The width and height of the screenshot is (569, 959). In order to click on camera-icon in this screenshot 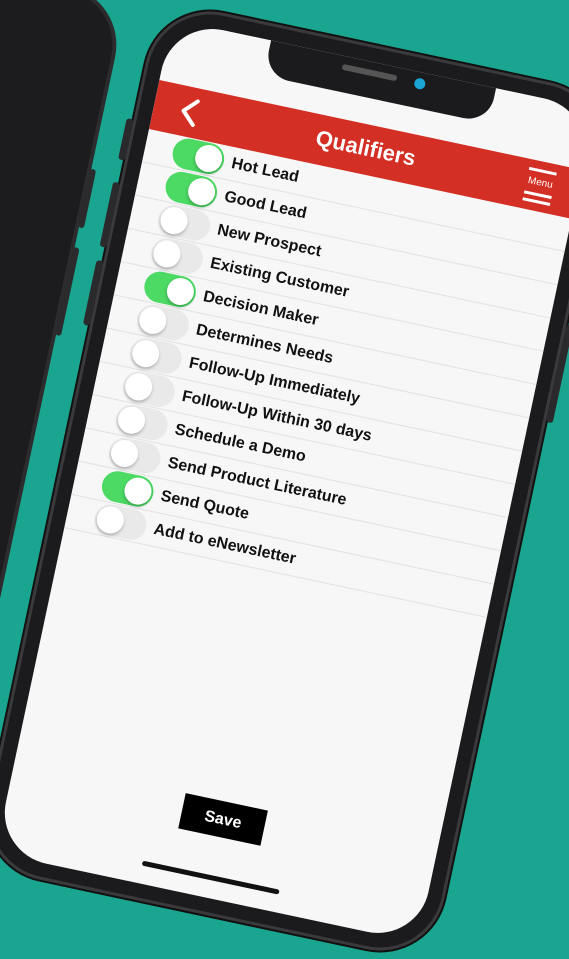, I will do `click(420, 84)`.